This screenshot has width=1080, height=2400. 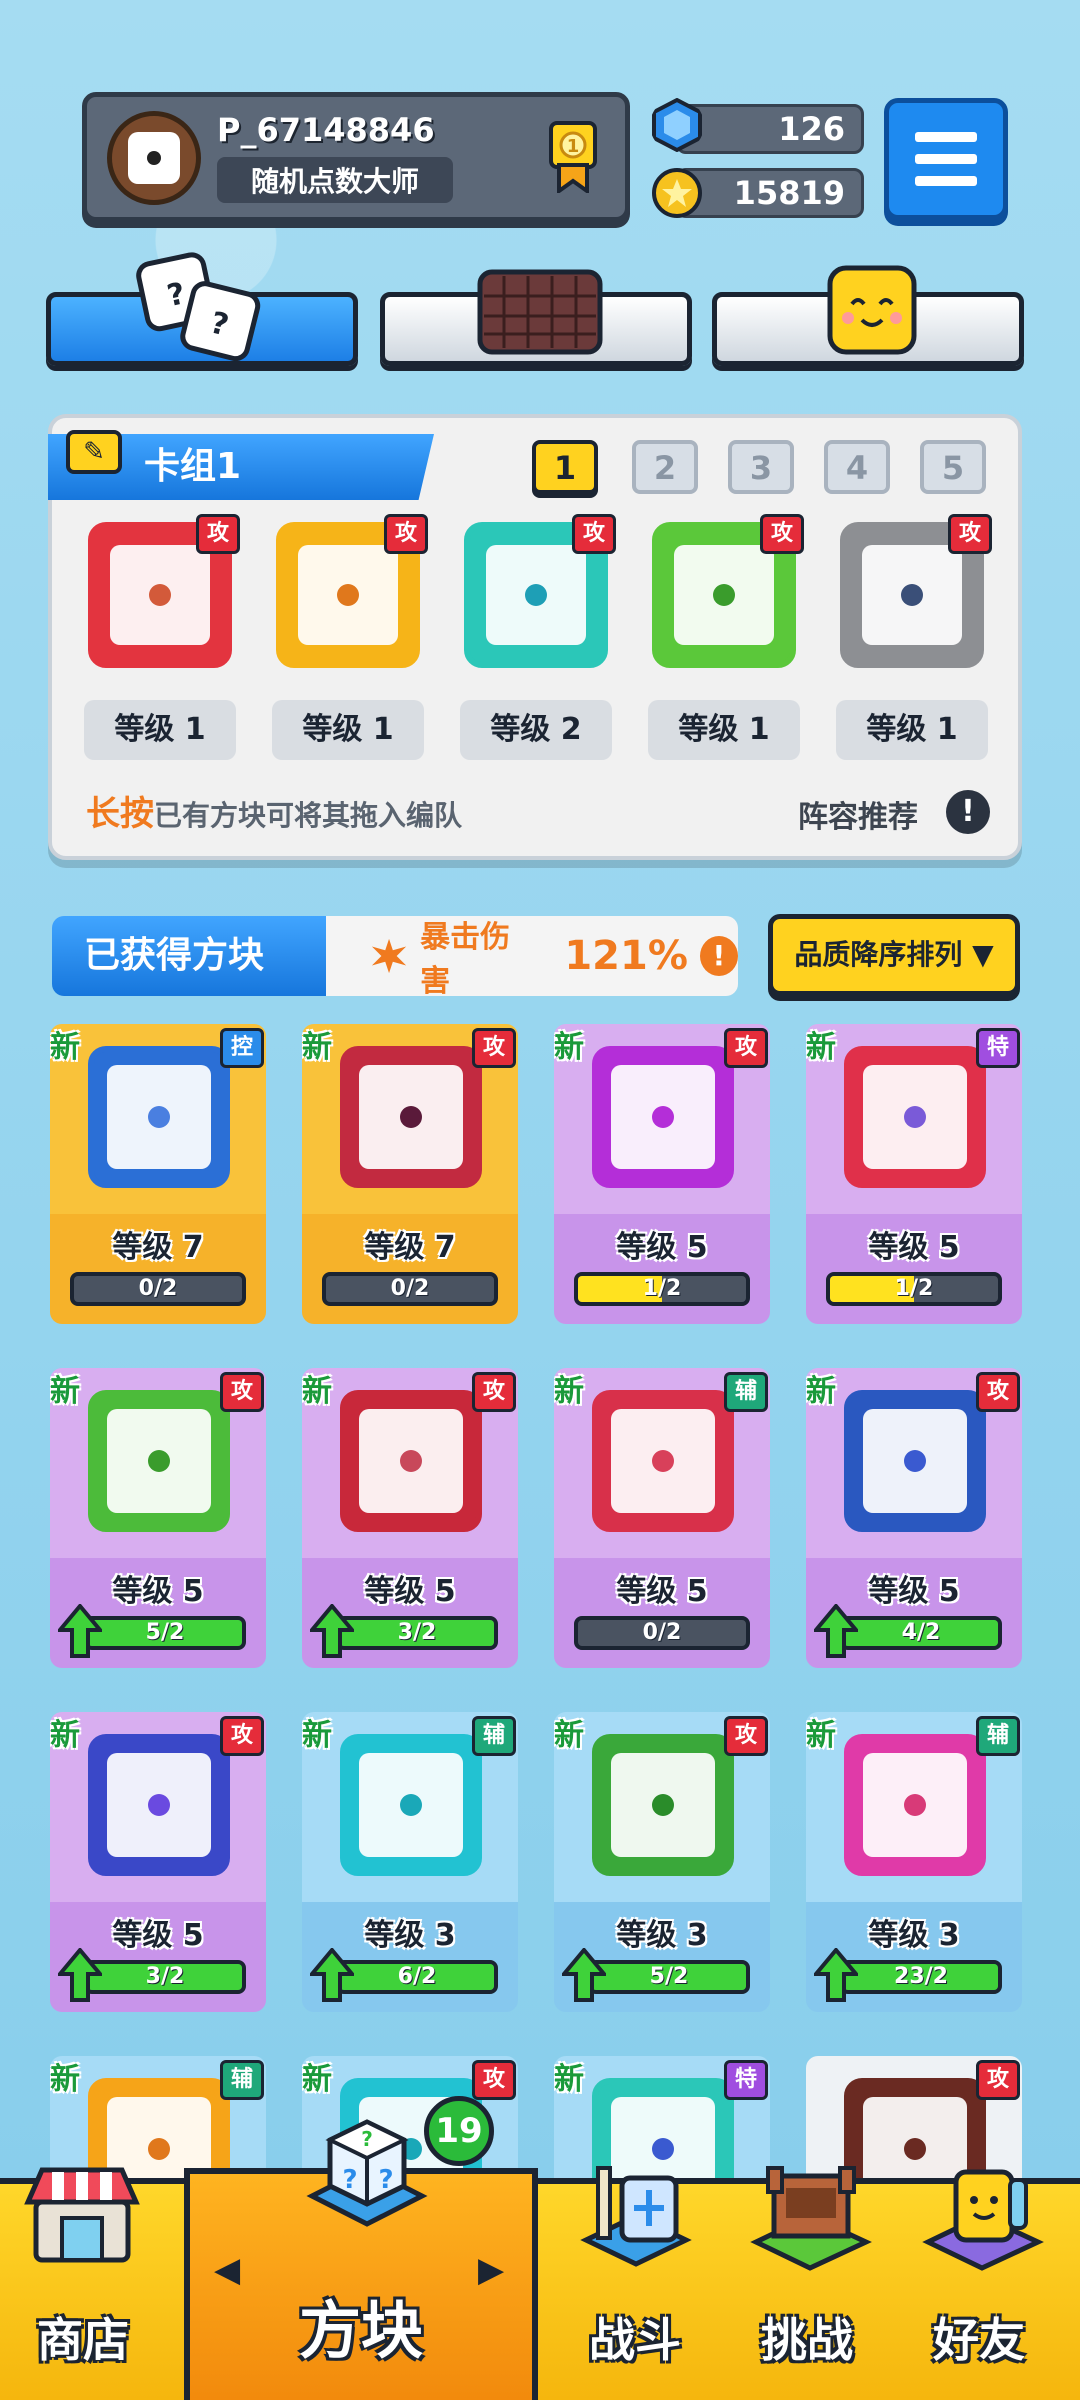 I want to click on nav-blocks-label: 方块, so click(x=361, y=2325).